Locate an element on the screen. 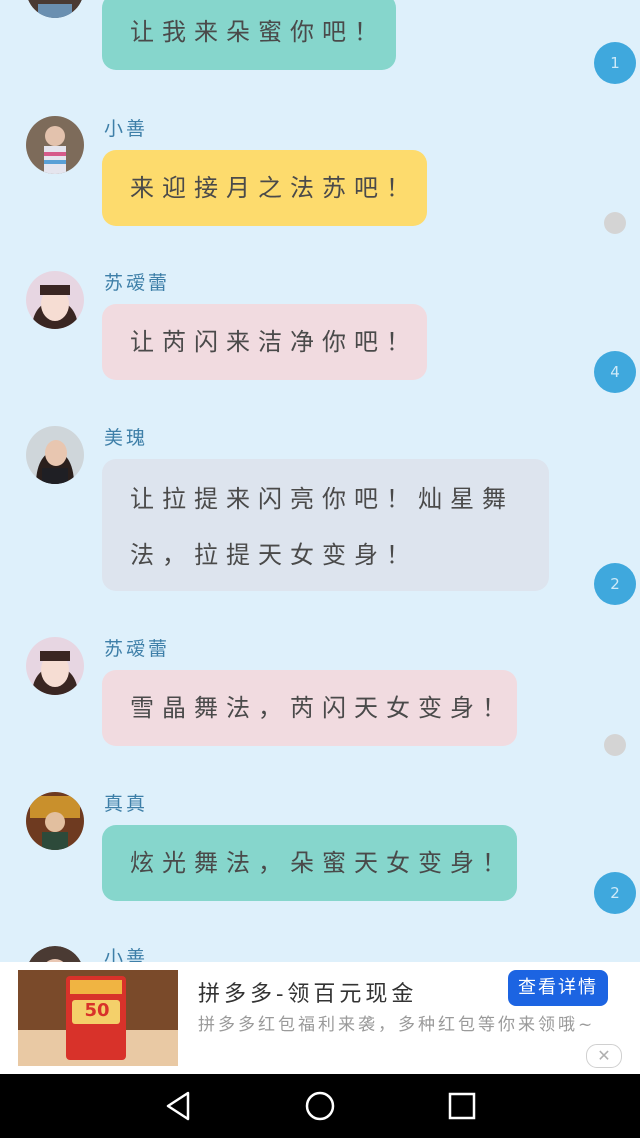 Image resolution: width=640 pixels, height=1138 pixels. message-bubble: 让芮闪来洁净你吧！ is located at coordinates (264, 342).